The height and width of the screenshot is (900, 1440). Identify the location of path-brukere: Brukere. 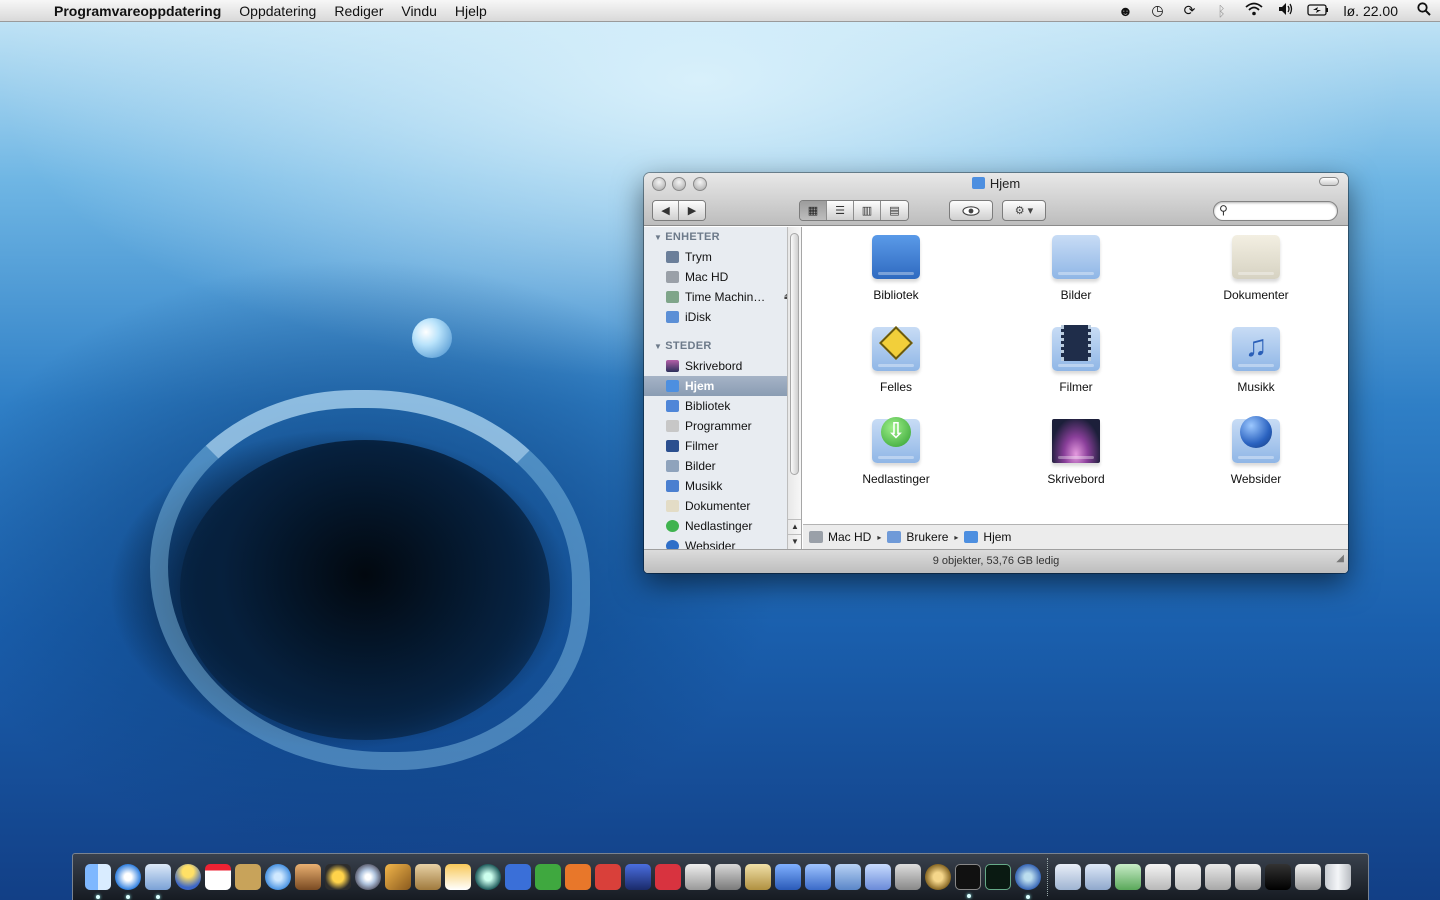
(917, 537).